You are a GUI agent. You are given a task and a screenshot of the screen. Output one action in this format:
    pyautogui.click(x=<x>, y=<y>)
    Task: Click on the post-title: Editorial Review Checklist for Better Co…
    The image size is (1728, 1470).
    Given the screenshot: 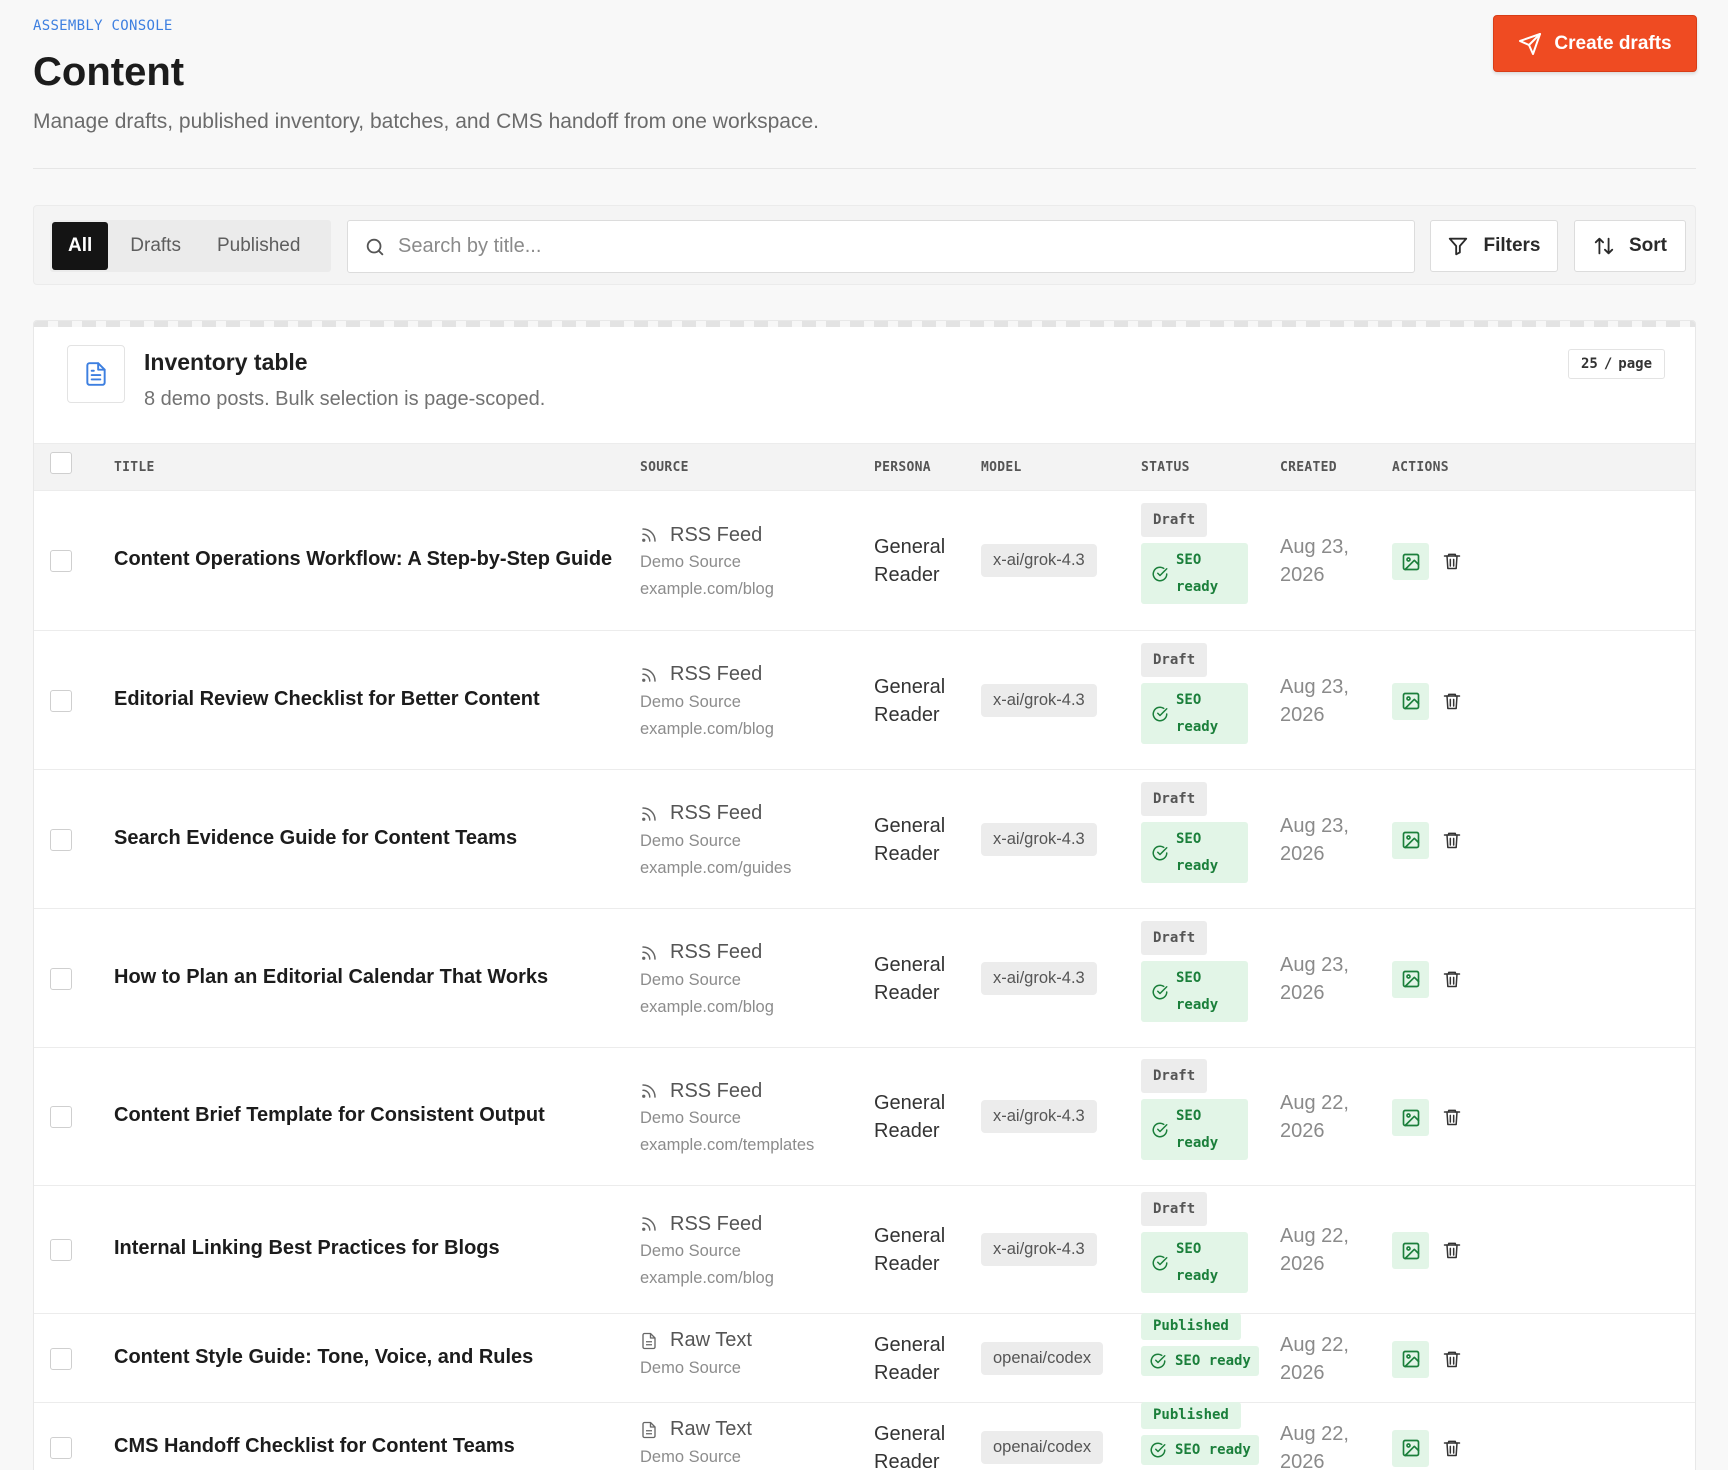 What is the action you would take?
    pyautogui.click(x=327, y=699)
    